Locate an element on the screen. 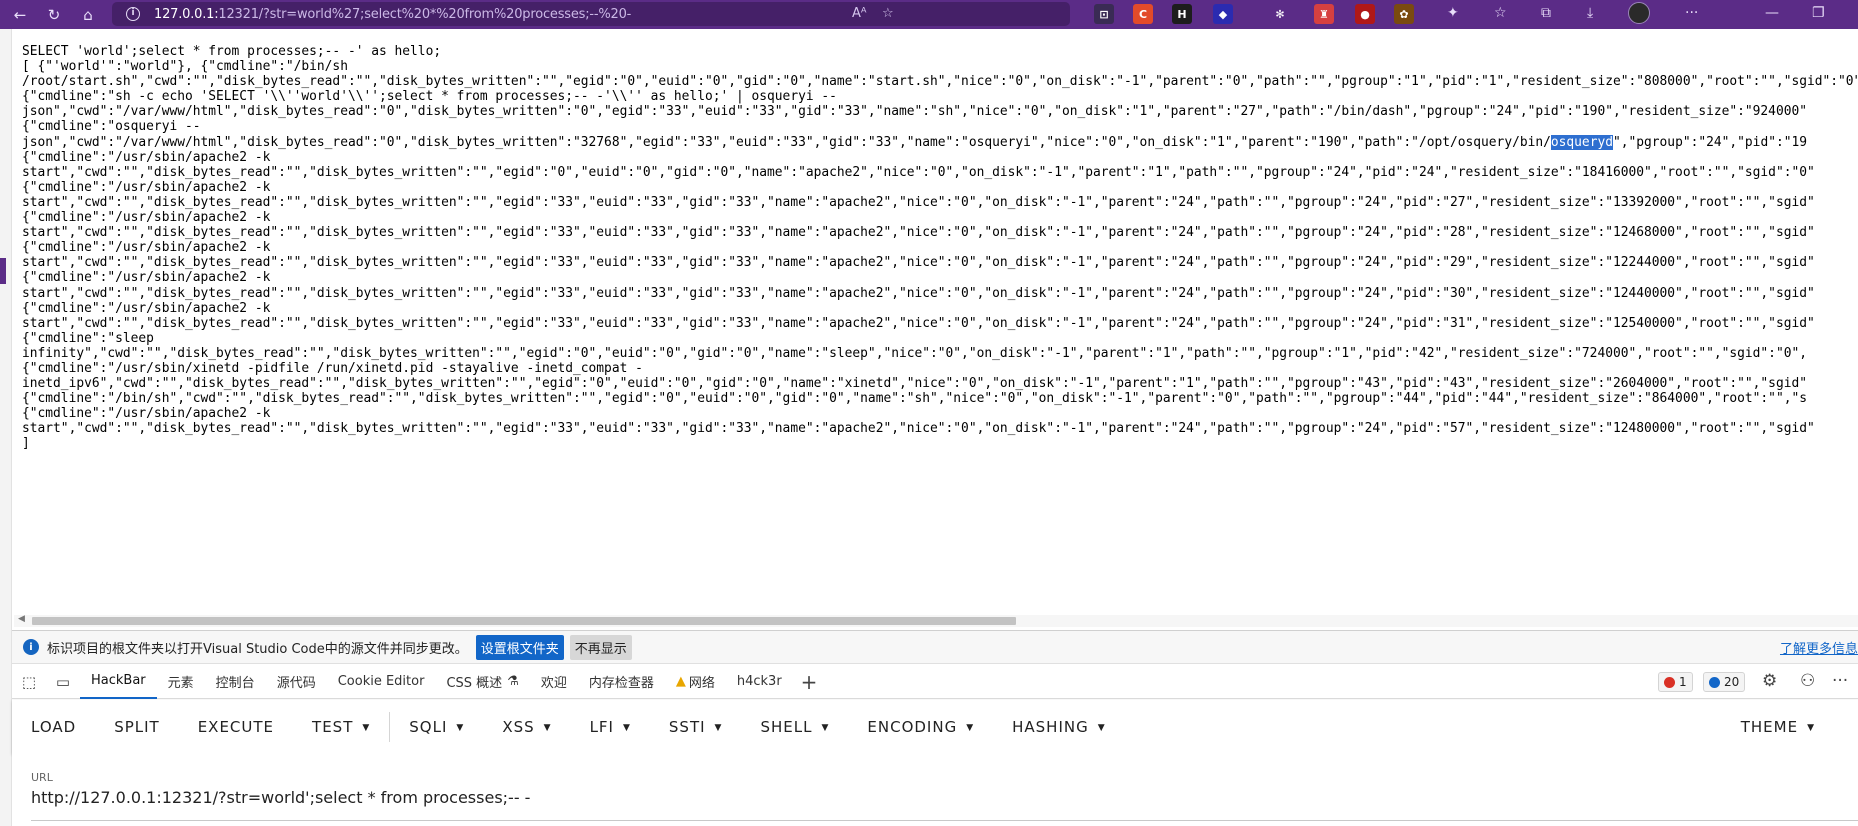  split-button: SPLIT is located at coordinates (137, 727).